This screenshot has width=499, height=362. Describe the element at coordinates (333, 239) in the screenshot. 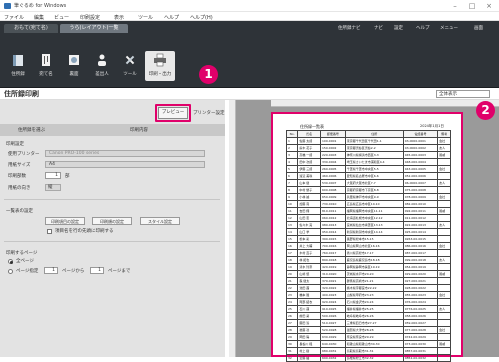

I see `table-cell: 390-0015` at that location.